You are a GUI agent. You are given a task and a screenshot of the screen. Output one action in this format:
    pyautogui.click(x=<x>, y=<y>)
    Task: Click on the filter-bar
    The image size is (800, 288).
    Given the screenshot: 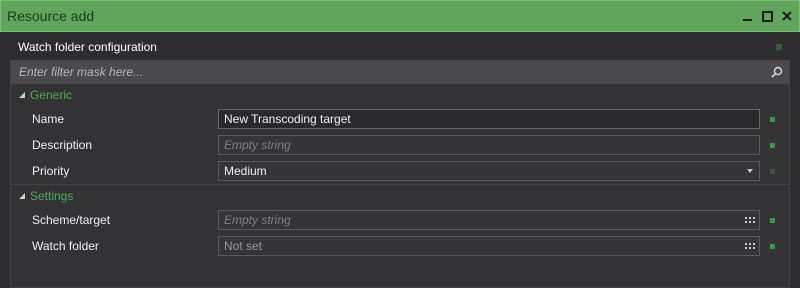 What is the action you would take?
    pyautogui.click(x=400, y=72)
    